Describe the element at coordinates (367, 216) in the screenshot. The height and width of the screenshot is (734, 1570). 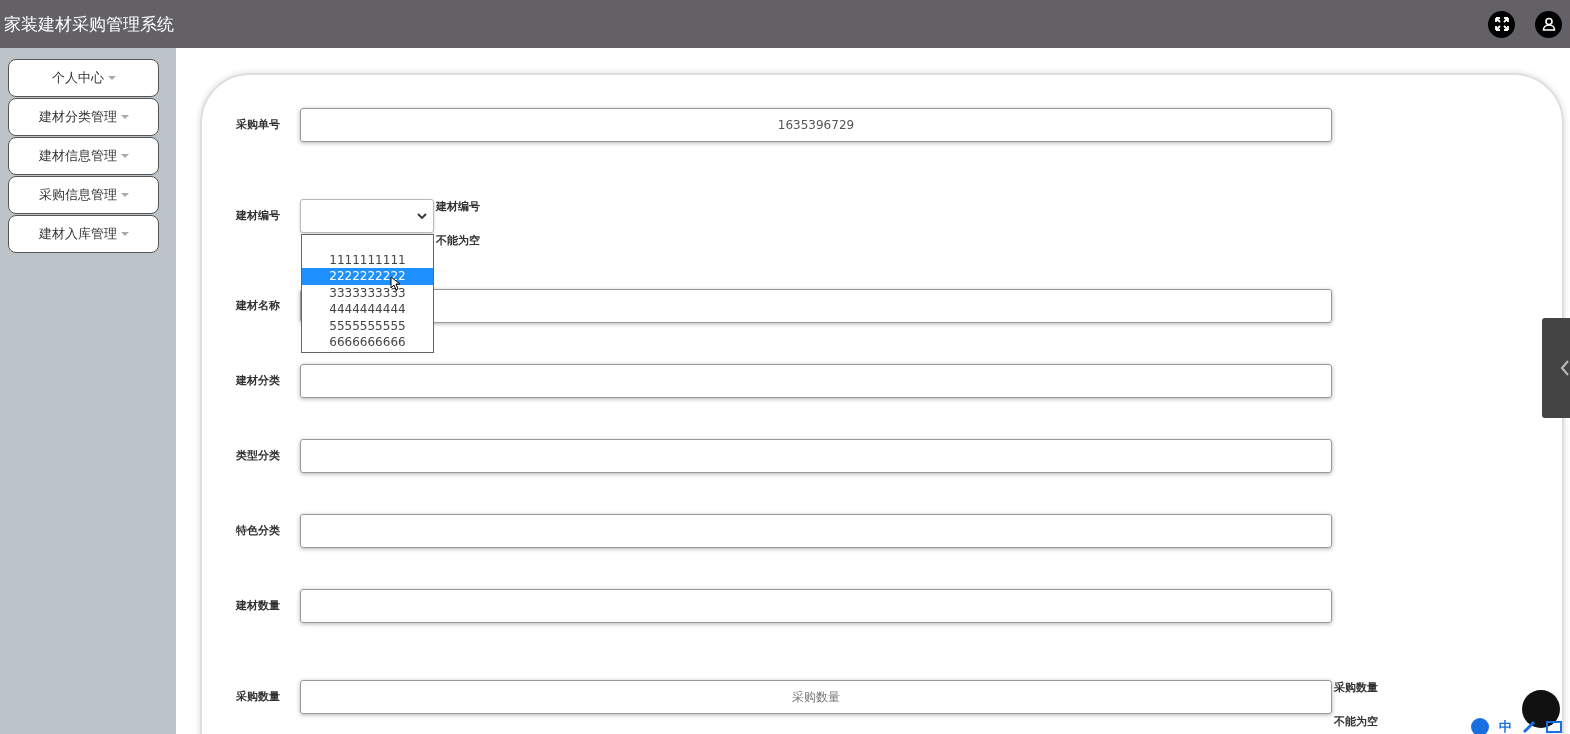
I see `select-field` at that location.